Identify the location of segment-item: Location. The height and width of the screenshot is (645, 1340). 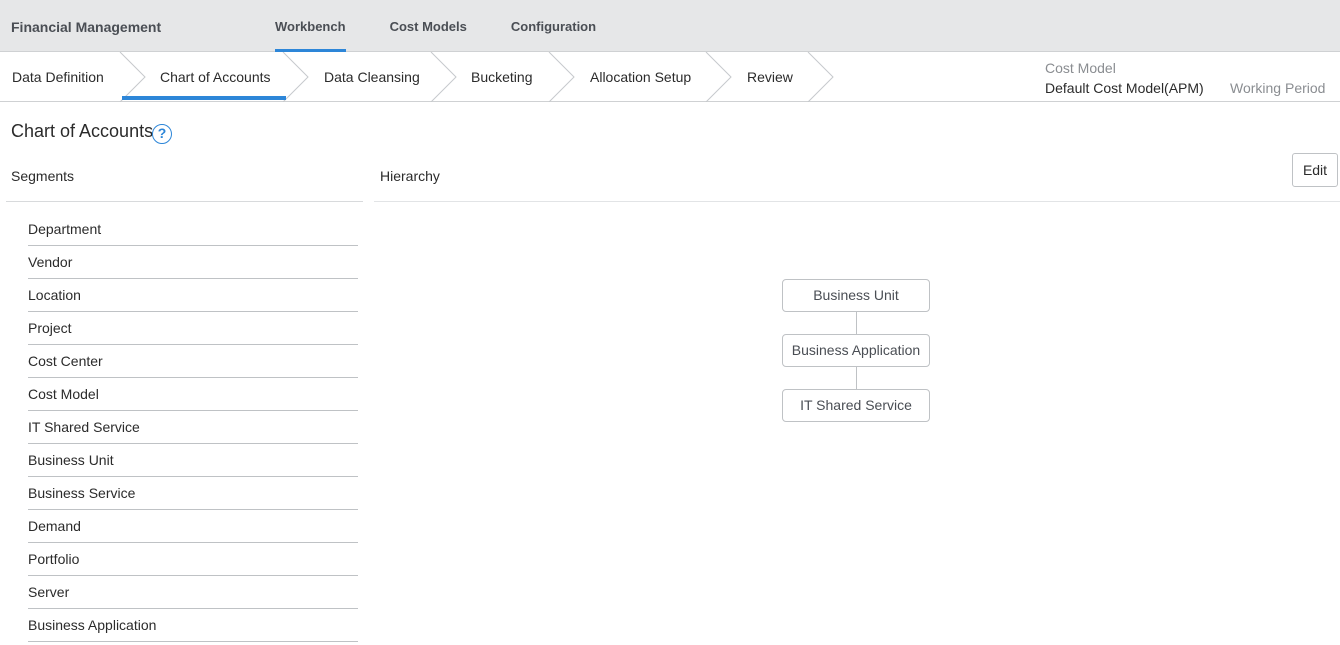
(193, 295).